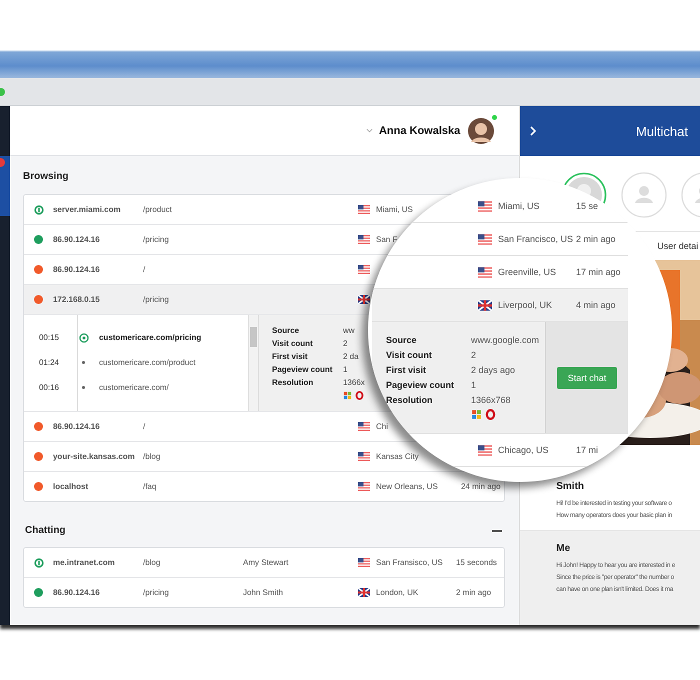  Describe the element at coordinates (397, 592) in the screenshot. I see `city-text: London, UK` at that location.